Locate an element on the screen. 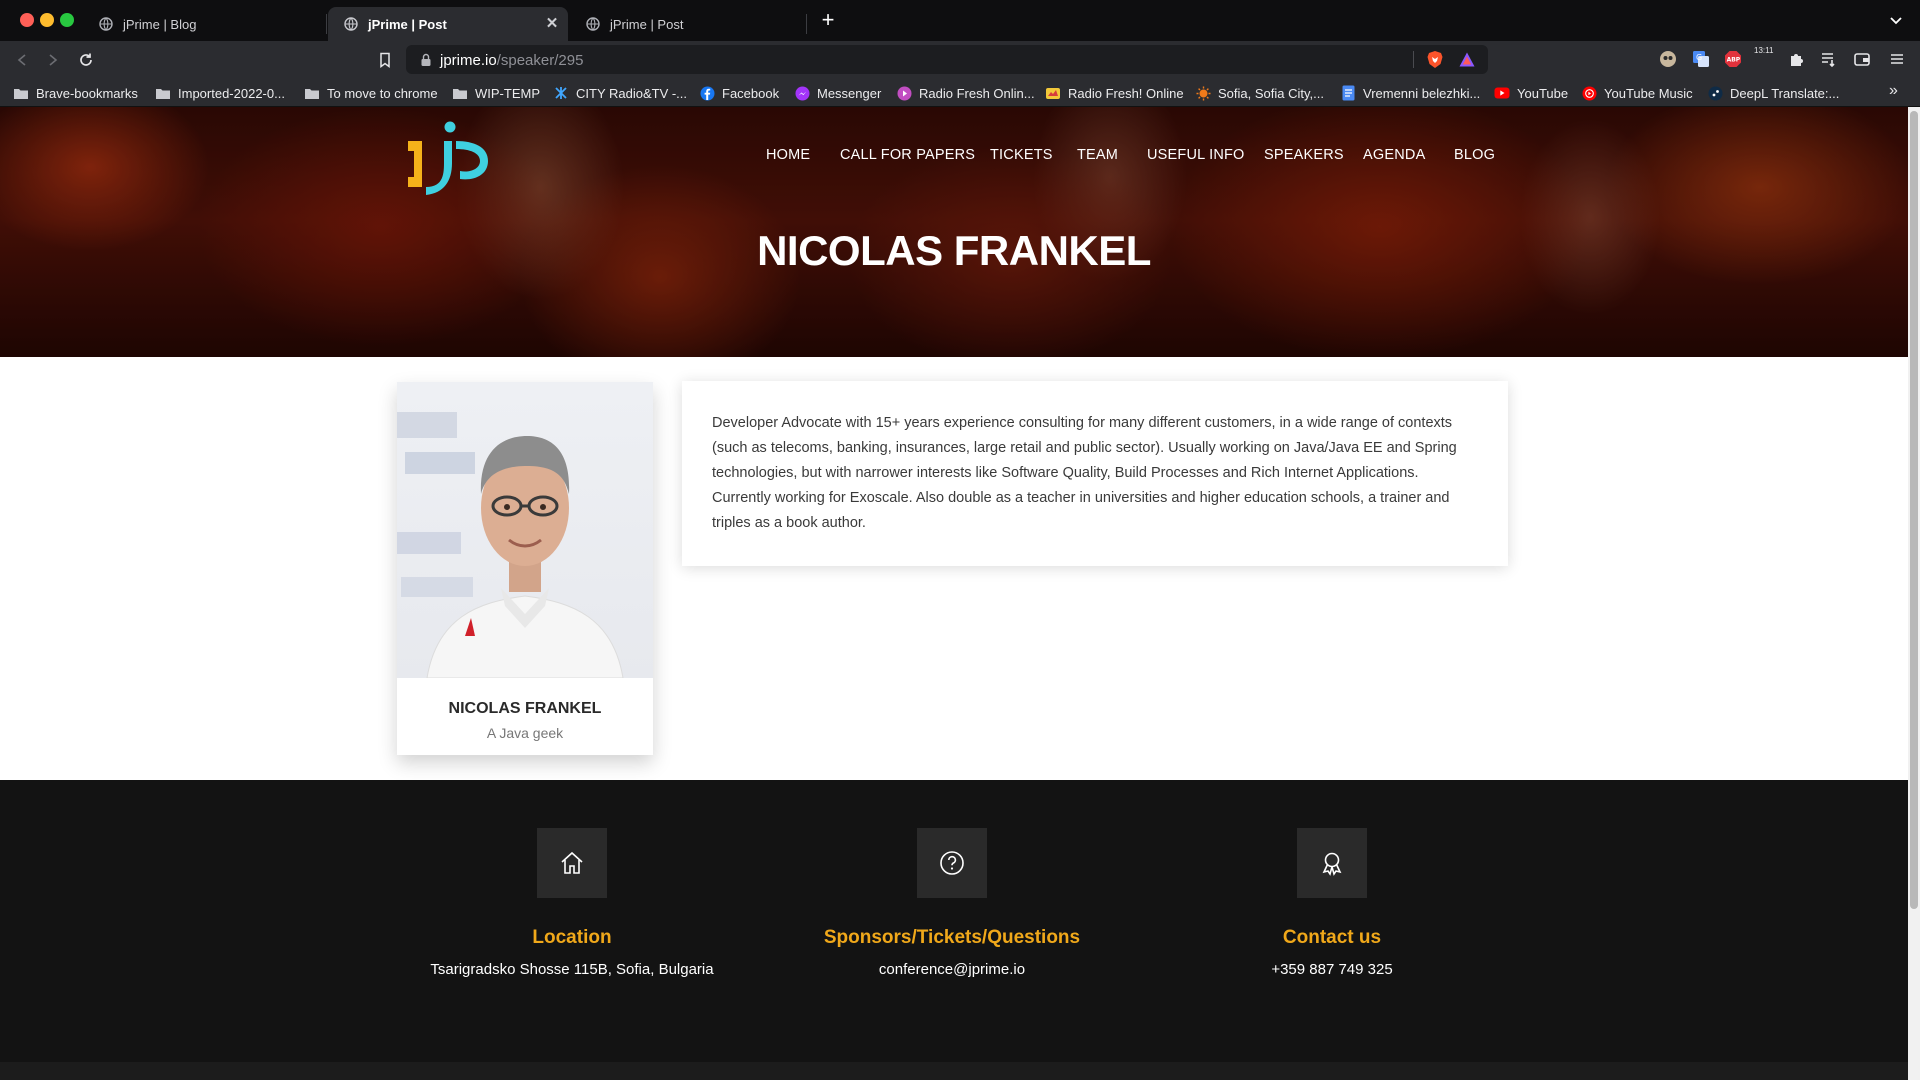 This screenshot has width=1920, height=1080. adblock-plus-icon: ABP is located at coordinates (1733, 59).